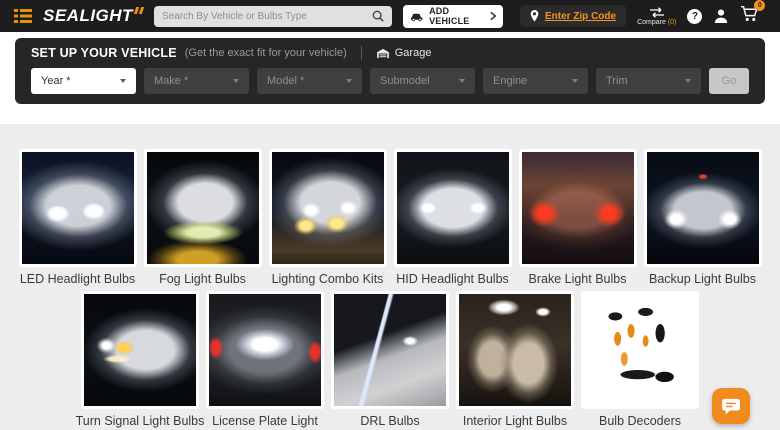  Describe the element at coordinates (656, 12) in the screenshot. I see `compare-arrows-icon` at that location.